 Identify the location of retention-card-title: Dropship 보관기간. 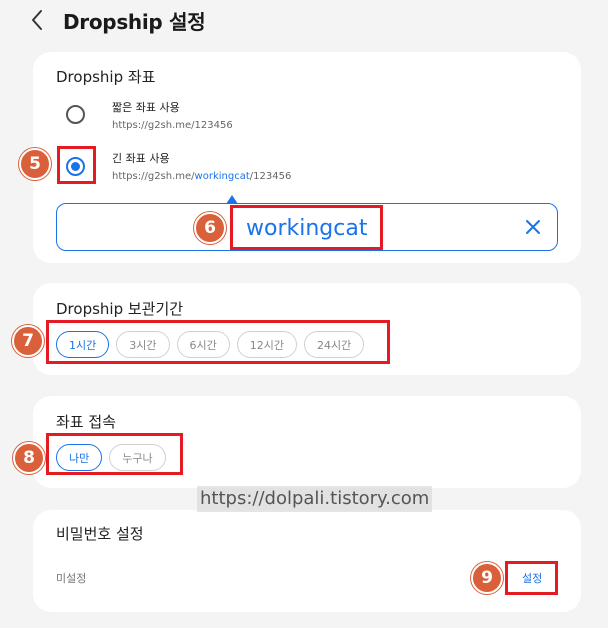
(120, 309).